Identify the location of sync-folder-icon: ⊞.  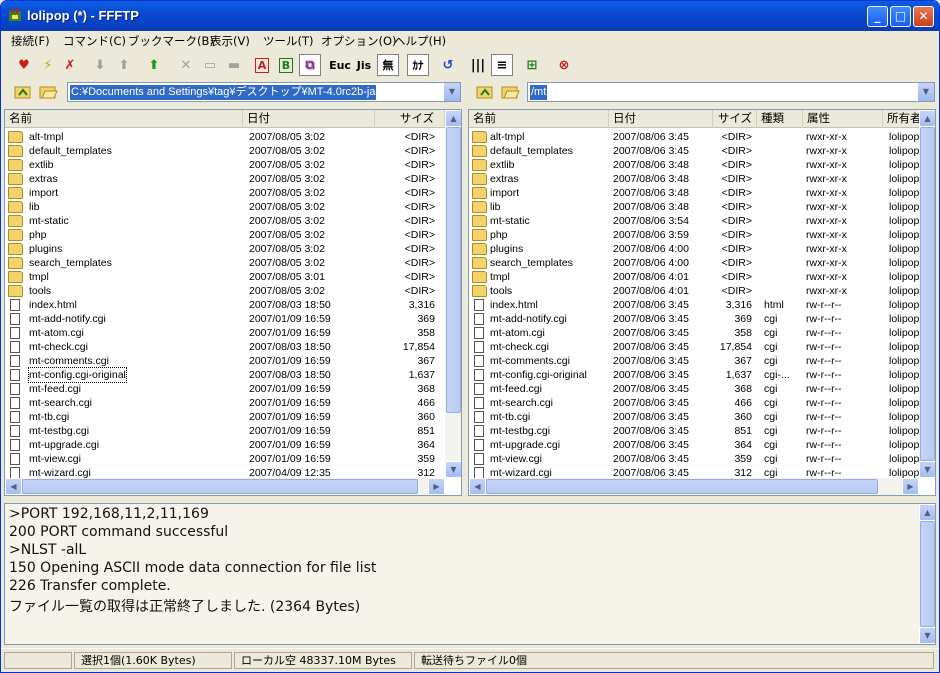
(532, 65).